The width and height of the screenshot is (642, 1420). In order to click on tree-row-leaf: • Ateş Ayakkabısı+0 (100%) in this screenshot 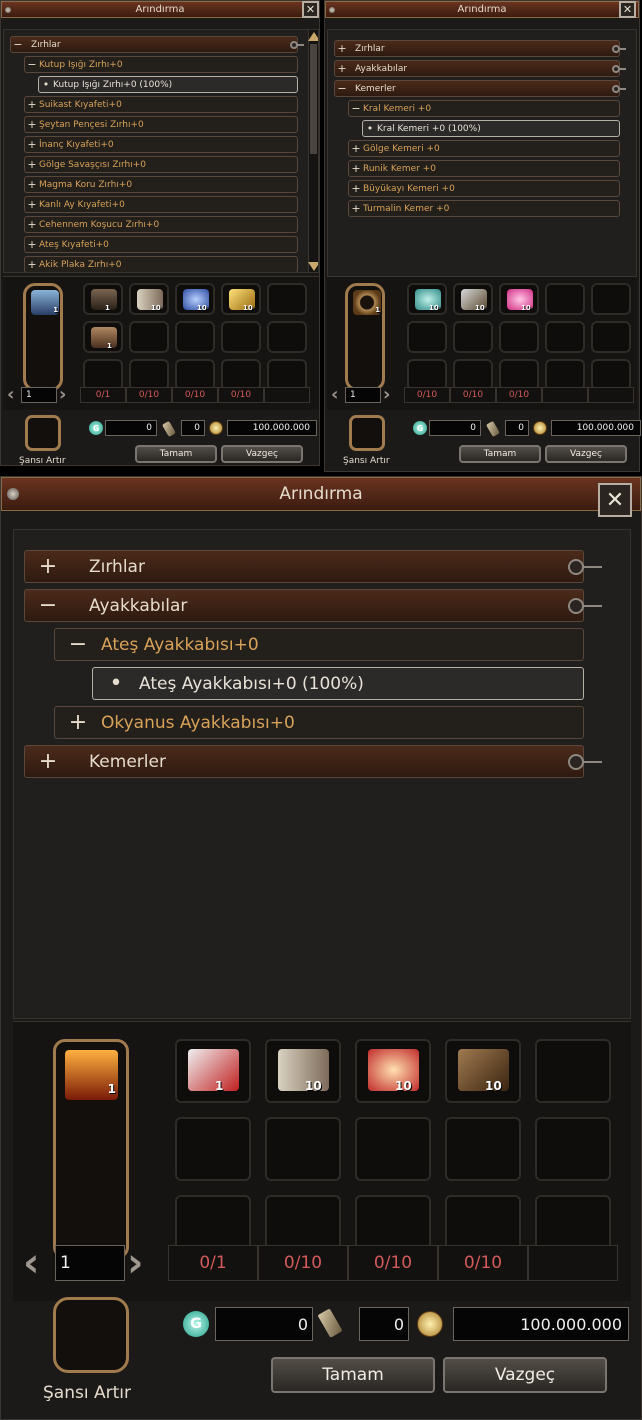, I will do `click(338, 683)`.